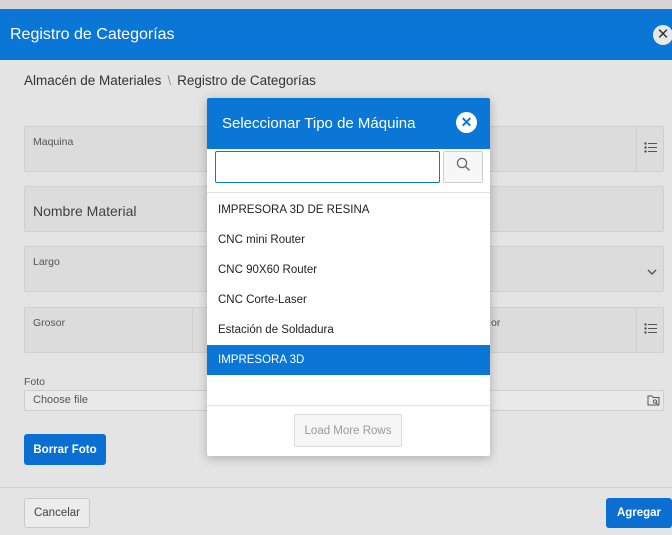 The height and width of the screenshot is (535, 672). Describe the element at coordinates (639, 513) in the screenshot. I see `add-button: Agregar` at that location.